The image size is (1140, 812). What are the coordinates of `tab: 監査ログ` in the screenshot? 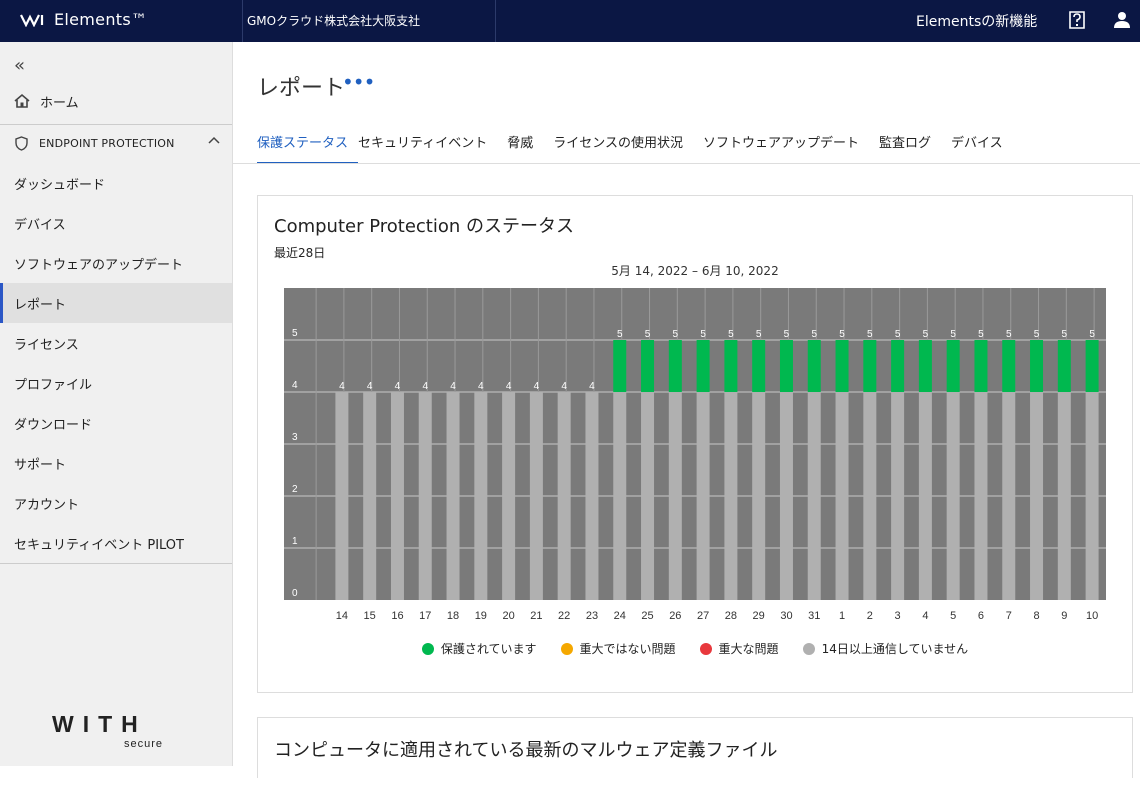 It's located at (915, 148).